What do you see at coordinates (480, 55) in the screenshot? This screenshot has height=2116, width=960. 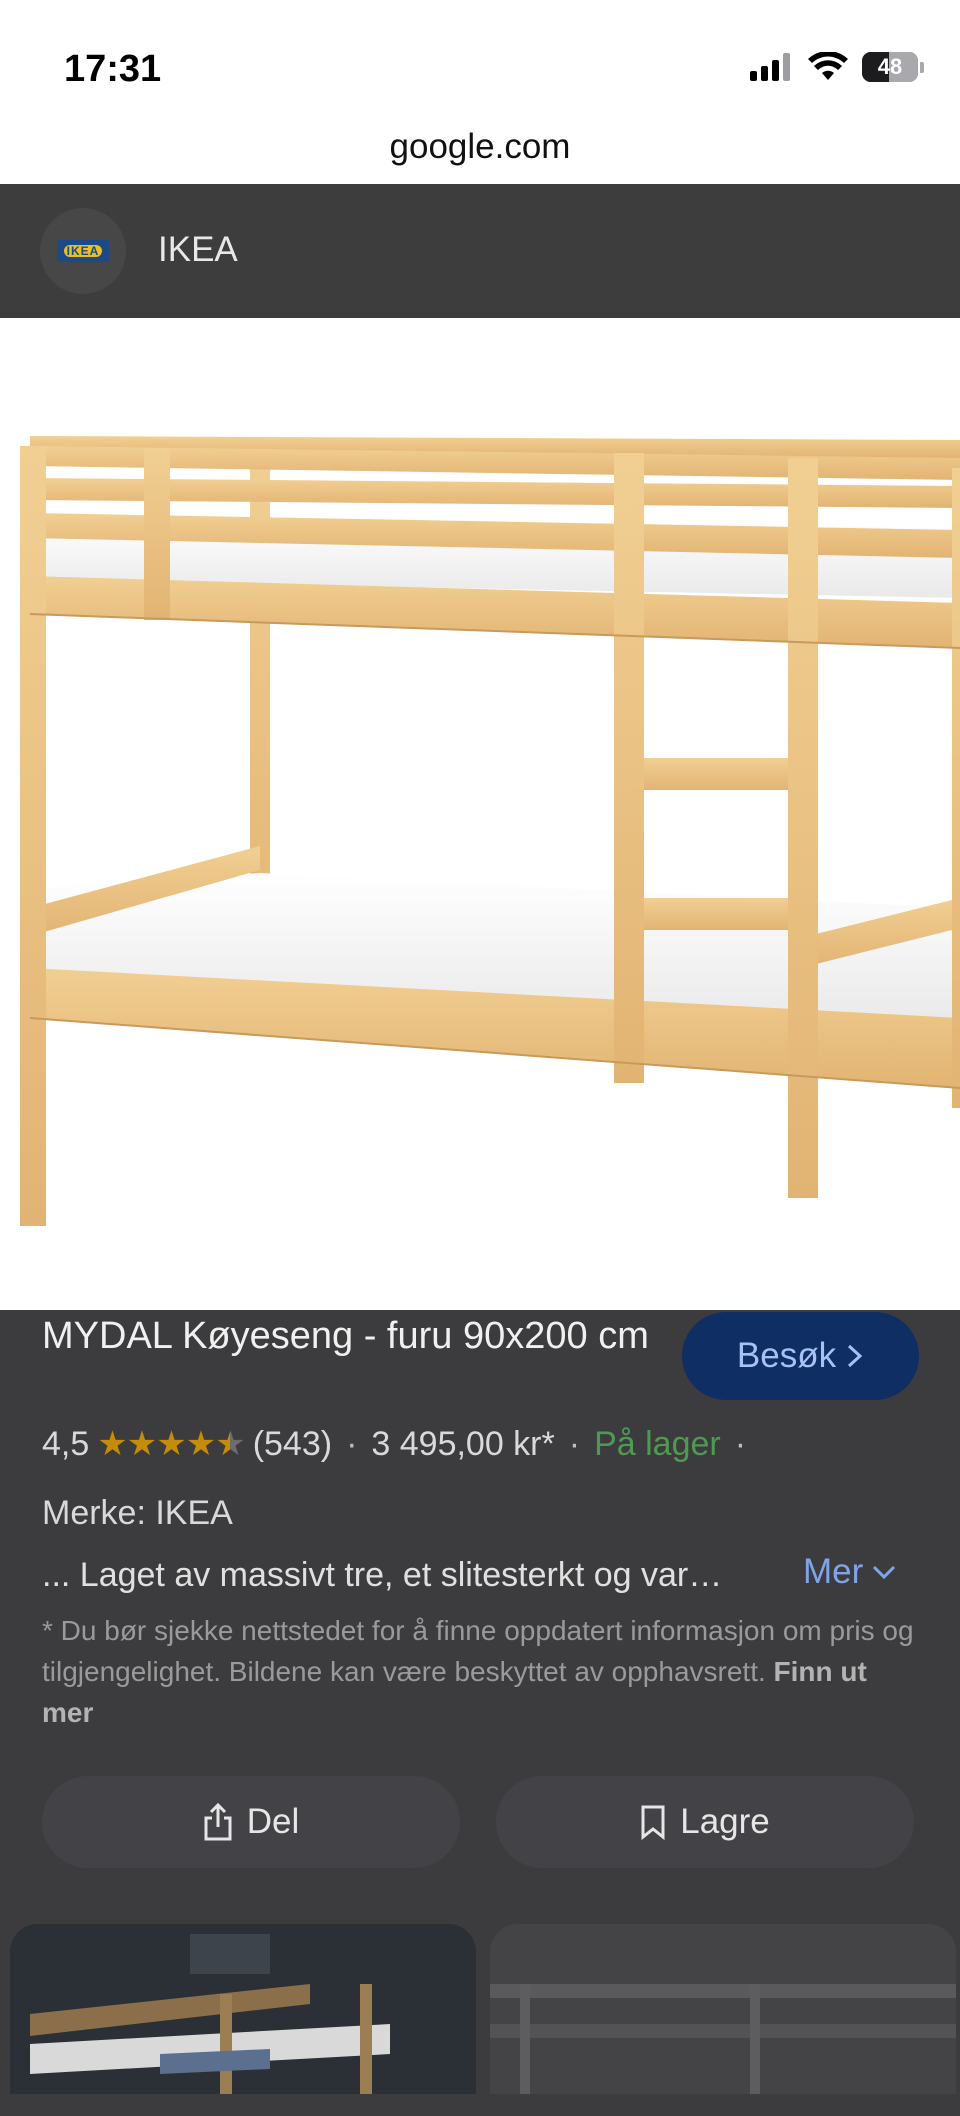 I see `status-bar: 17:31 48` at bounding box center [480, 55].